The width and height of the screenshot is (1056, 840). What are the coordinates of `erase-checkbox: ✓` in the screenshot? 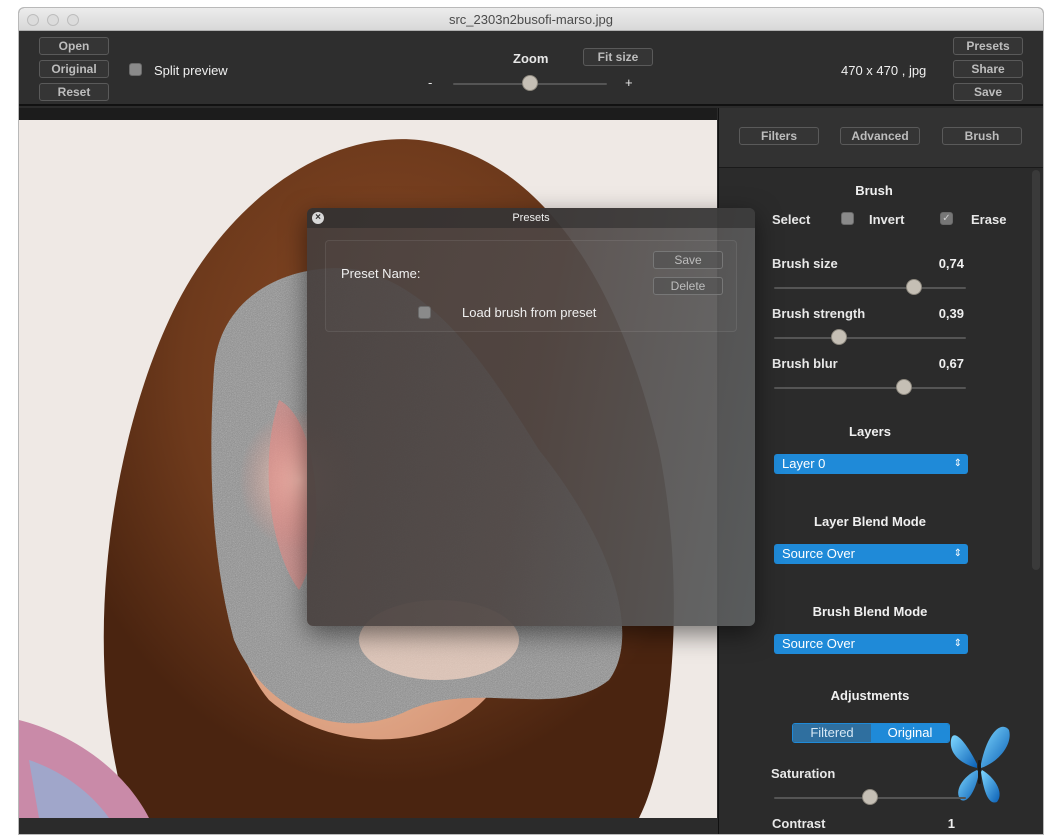 It's located at (946, 218).